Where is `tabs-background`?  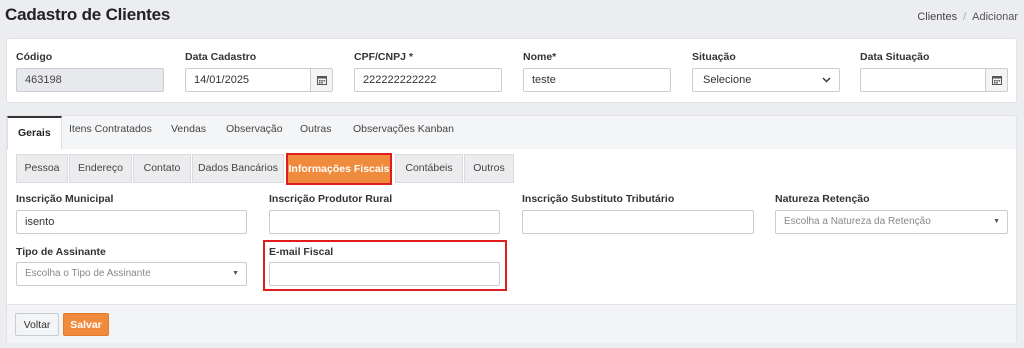 tabs-background is located at coordinates (511, 132).